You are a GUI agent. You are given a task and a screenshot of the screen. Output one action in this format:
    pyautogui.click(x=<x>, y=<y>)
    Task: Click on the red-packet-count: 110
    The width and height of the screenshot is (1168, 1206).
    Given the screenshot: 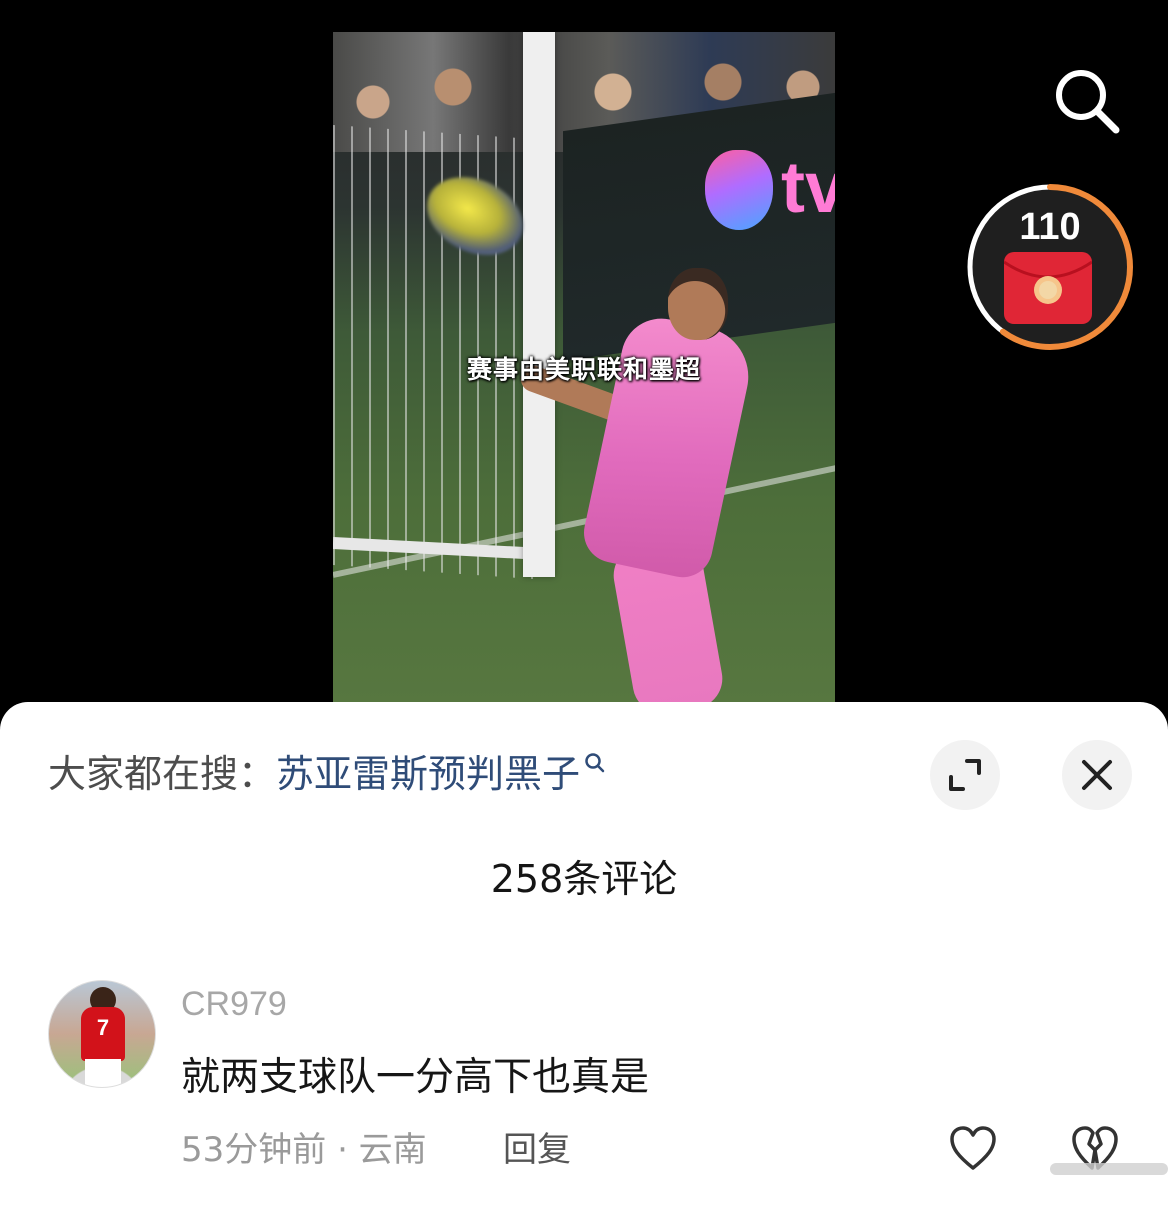 What is the action you would take?
    pyautogui.click(x=1050, y=227)
    